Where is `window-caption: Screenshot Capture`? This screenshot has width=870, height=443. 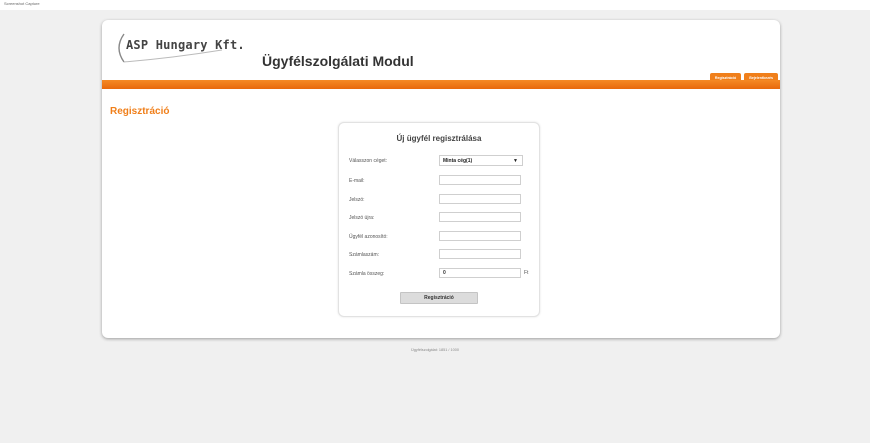 window-caption: Screenshot Capture is located at coordinates (22, 3).